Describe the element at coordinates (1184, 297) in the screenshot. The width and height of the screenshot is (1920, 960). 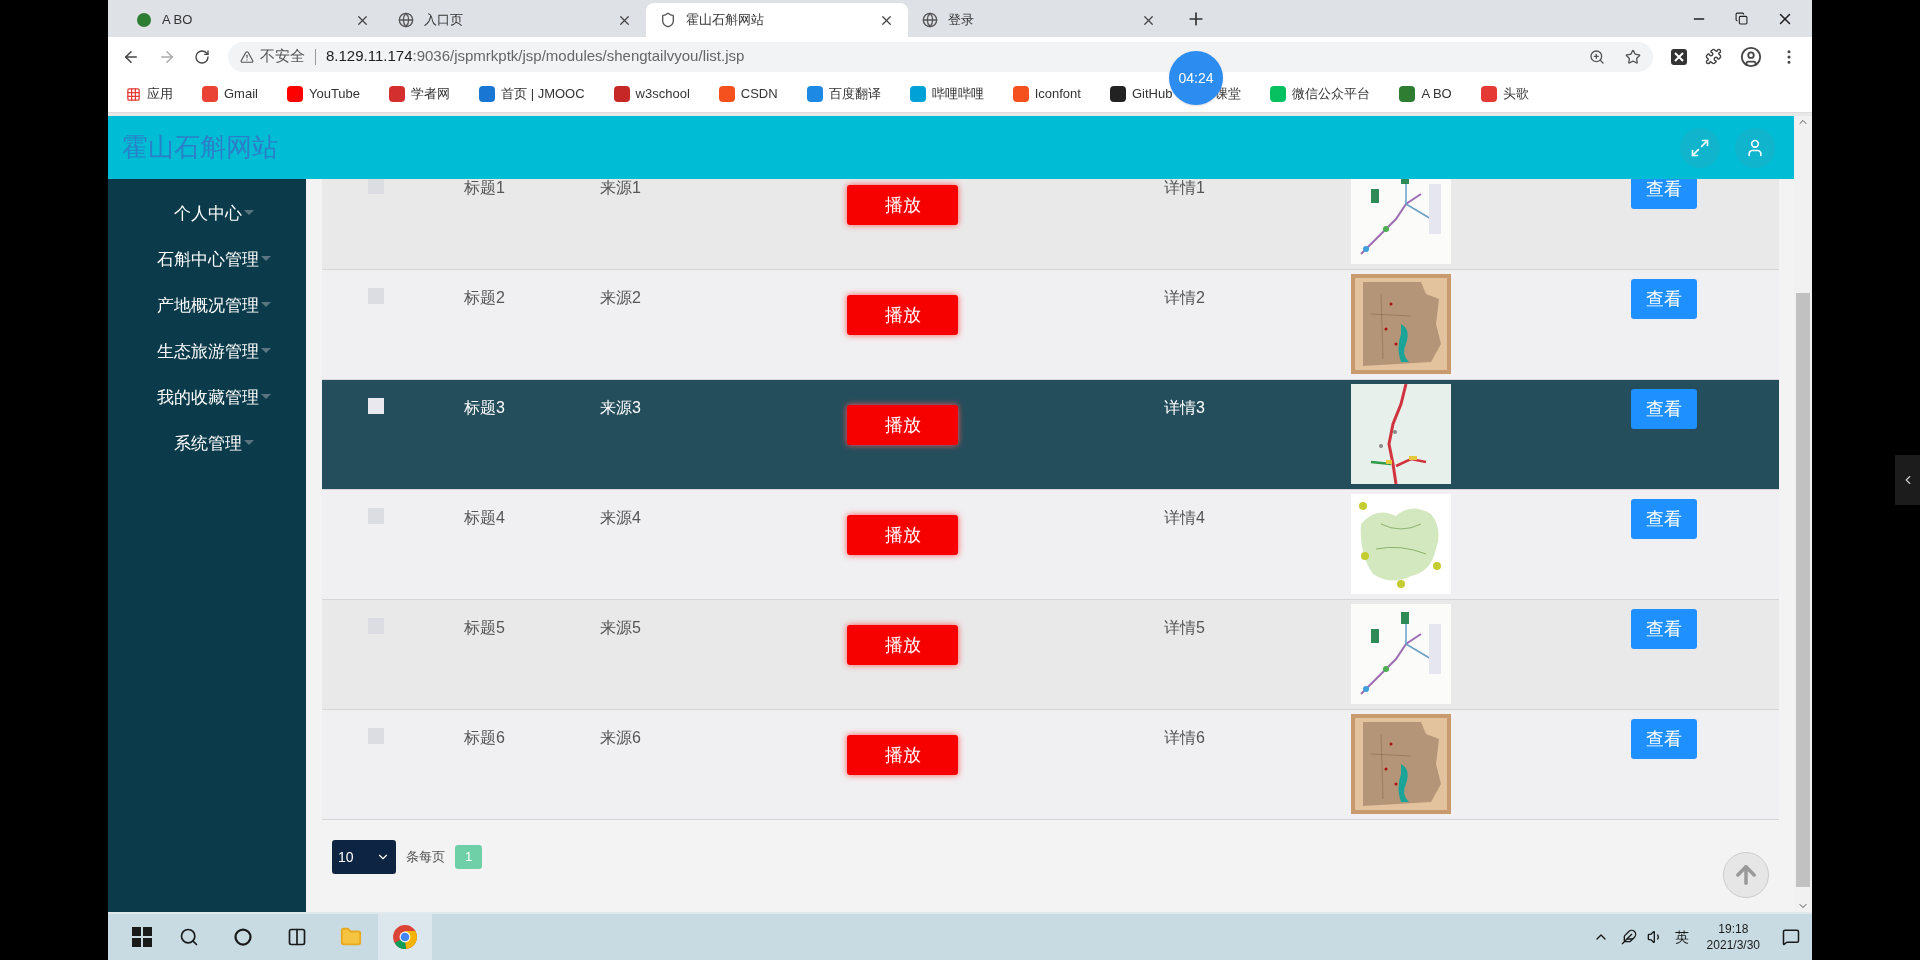
I see `table-cell: 详情2` at that location.